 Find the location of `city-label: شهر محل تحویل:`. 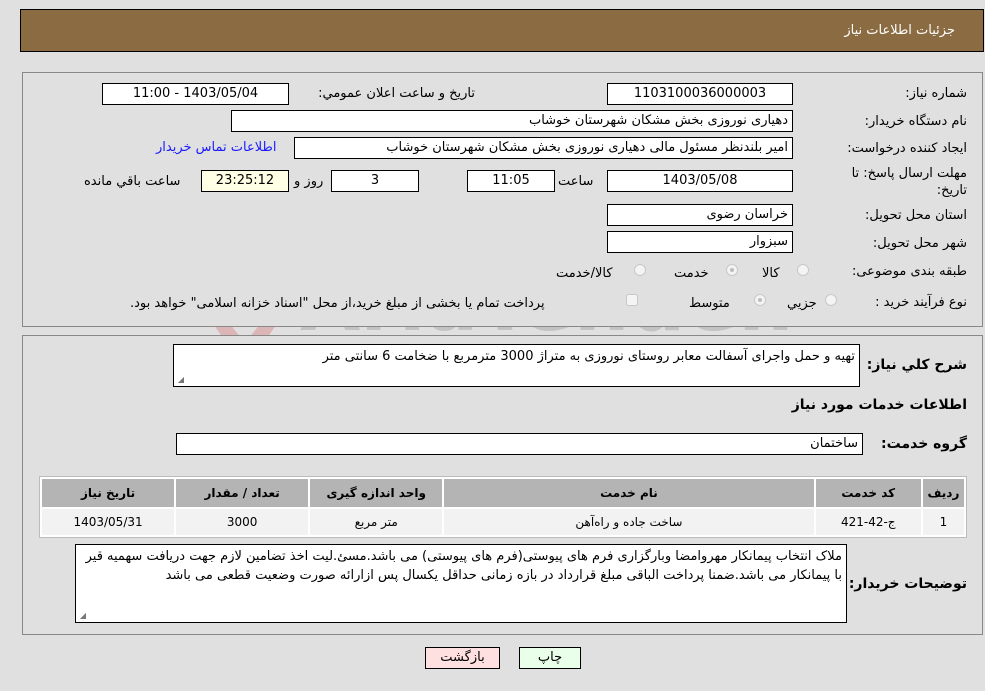

city-label: شهر محل تحویل: is located at coordinates (919, 243).